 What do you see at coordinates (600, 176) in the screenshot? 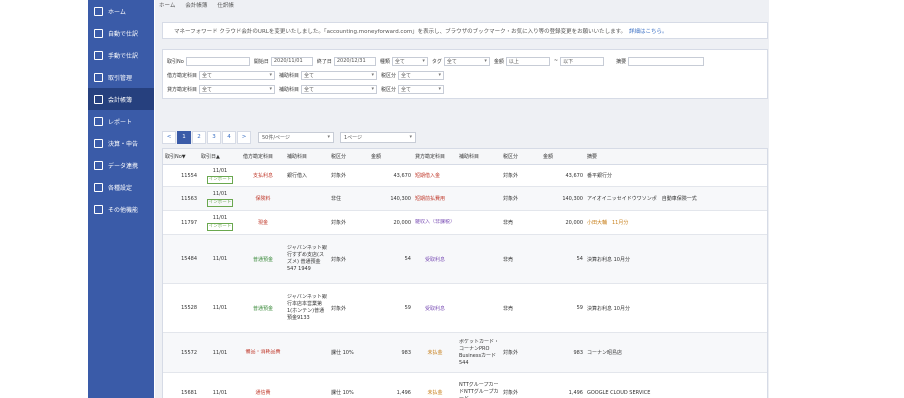
I see `row-memo: 番平銀行分` at bounding box center [600, 176].